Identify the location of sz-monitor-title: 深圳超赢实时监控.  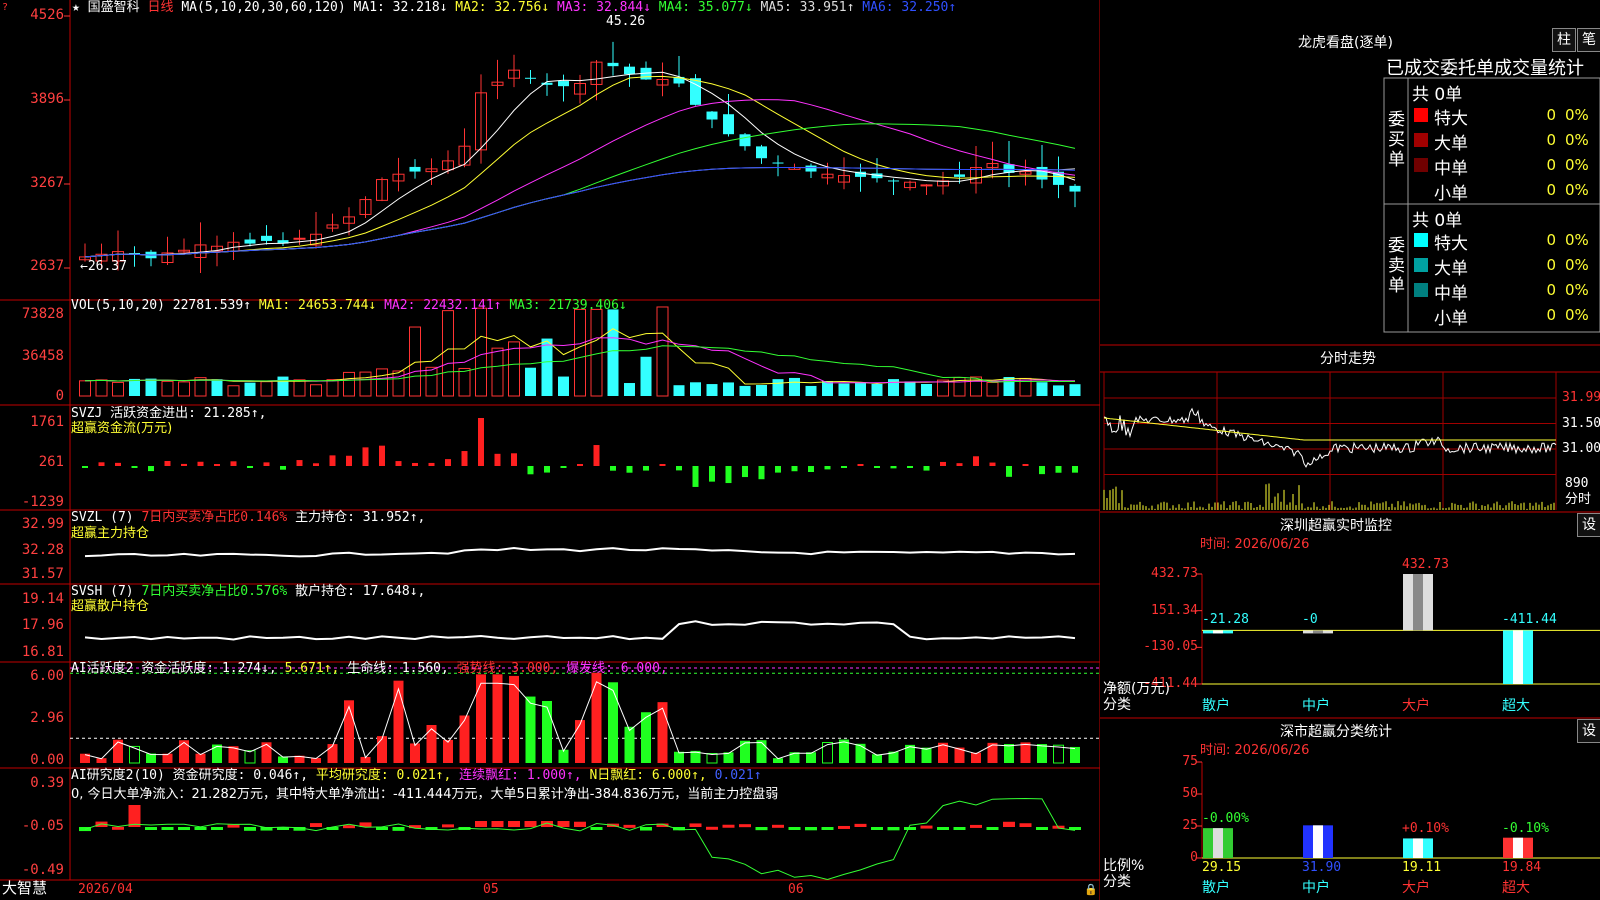
(1336, 526).